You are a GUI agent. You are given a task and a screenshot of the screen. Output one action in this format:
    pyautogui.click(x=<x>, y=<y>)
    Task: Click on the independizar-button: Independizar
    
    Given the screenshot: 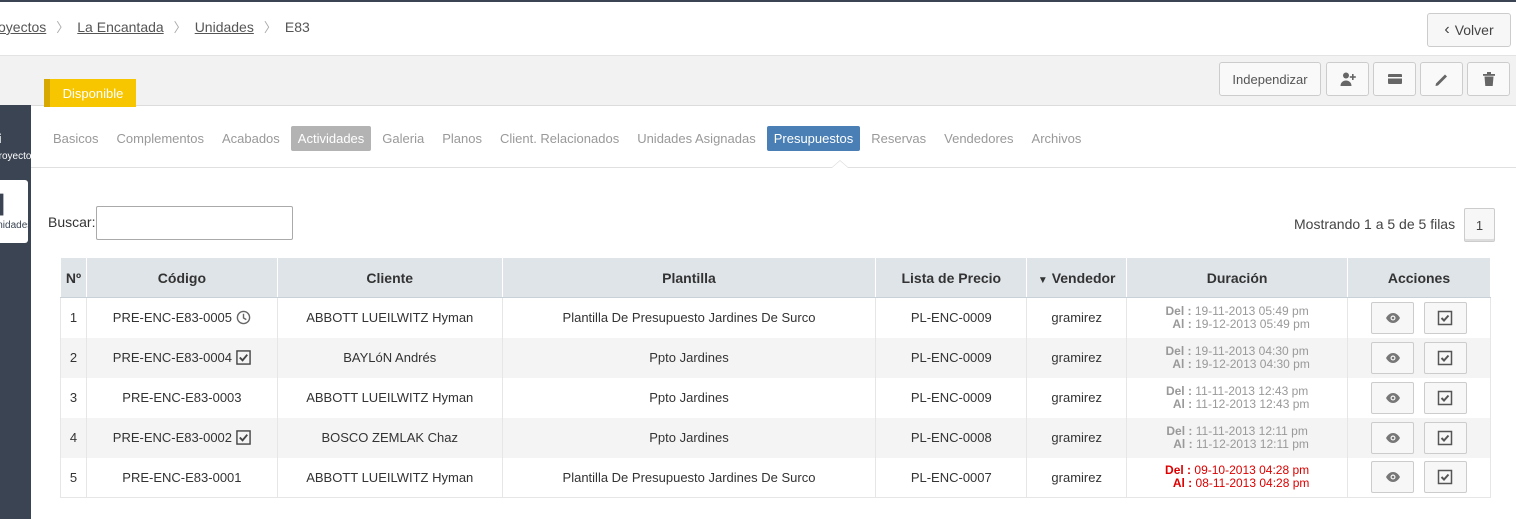 What is the action you would take?
    pyautogui.click(x=1270, y=79)
    